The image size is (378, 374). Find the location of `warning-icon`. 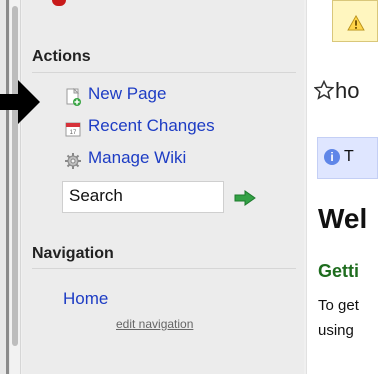

warning-icon is located at coordinates (356, 23).